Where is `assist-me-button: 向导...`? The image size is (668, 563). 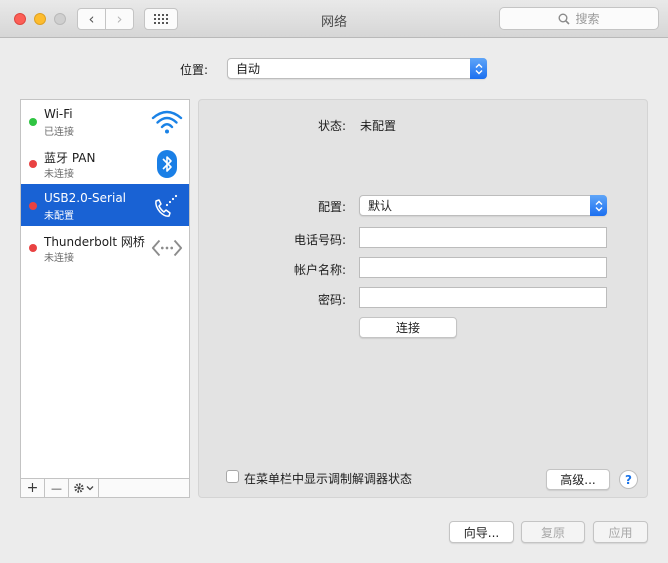
assist-me-button: 向导... is located at coordinates (481, 532).